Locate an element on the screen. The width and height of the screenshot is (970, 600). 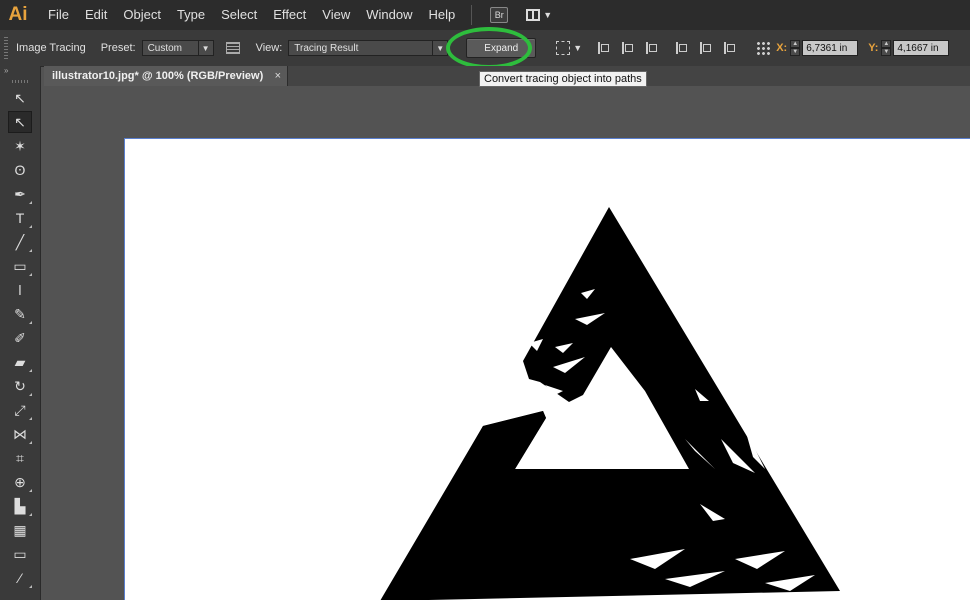
align-right-icon is located at coordinates (652, 48).